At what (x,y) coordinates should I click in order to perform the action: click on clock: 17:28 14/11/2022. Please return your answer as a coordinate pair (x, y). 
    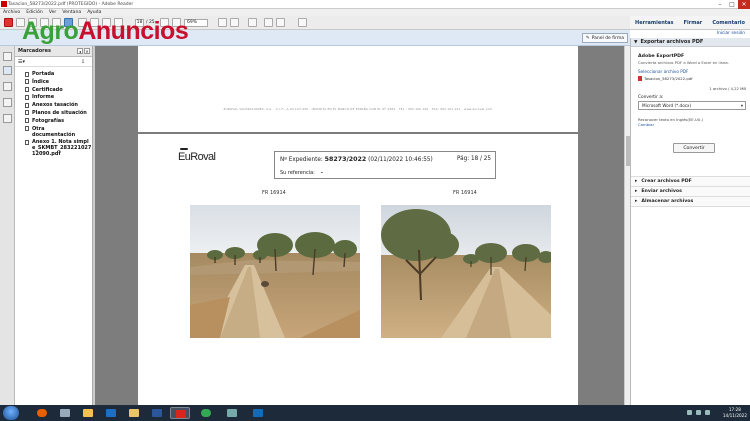
    Looking at the image, I should click on (735, 412).